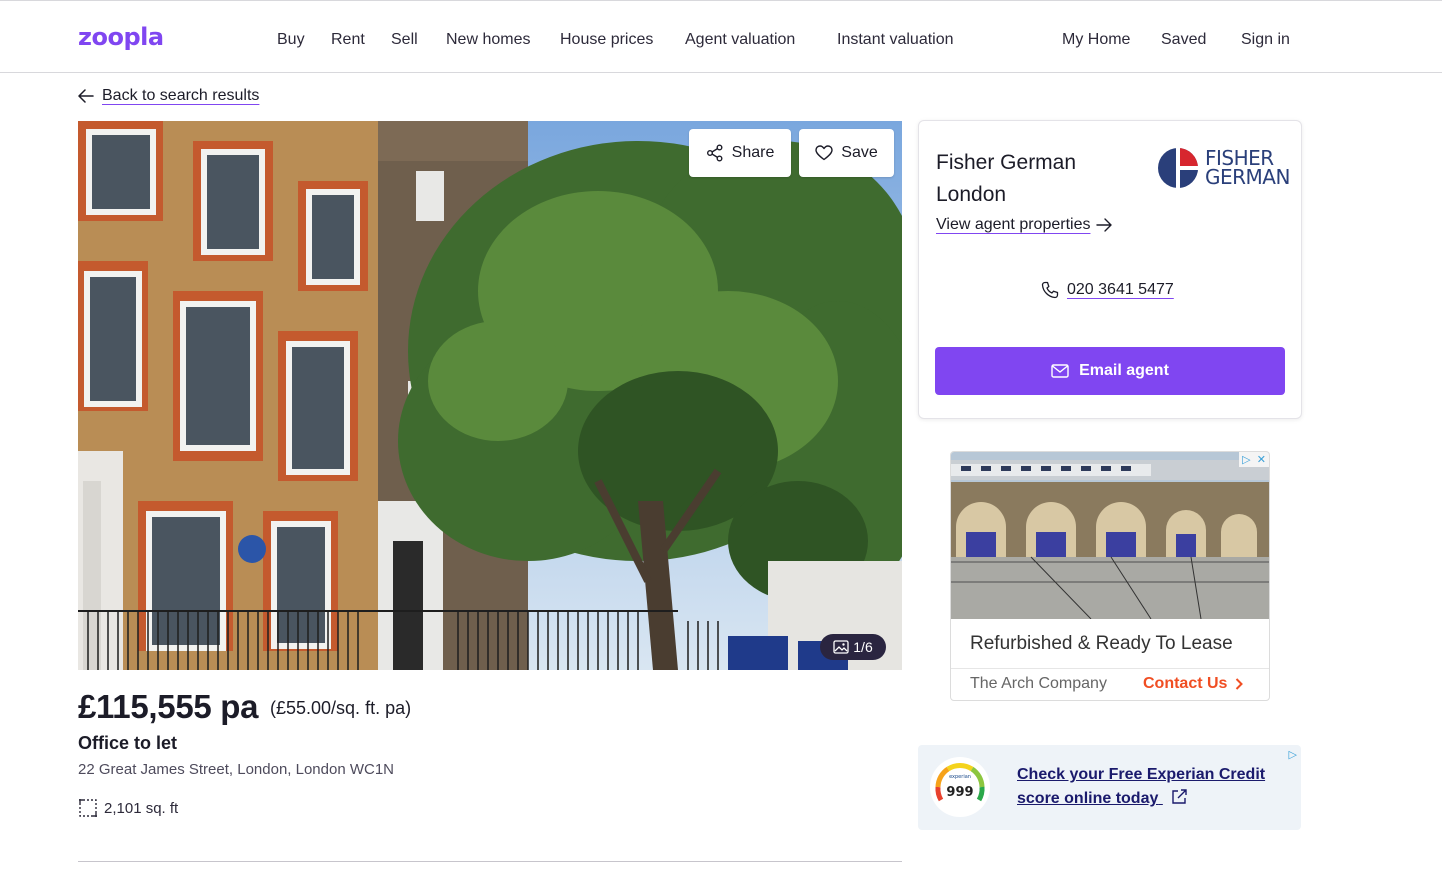 This screenshot has height=894, width=1442. I want to click on arrow-left-icon, so click(86, 96).